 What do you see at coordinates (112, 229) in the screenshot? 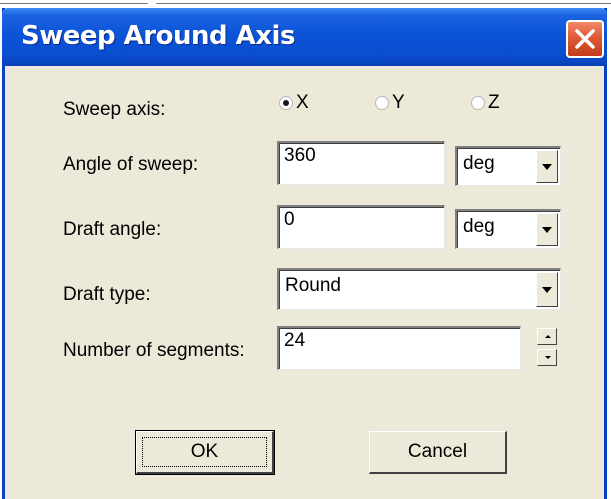
I see `draft-angle-label: Draft angle:` at bounding box center [112, 229].